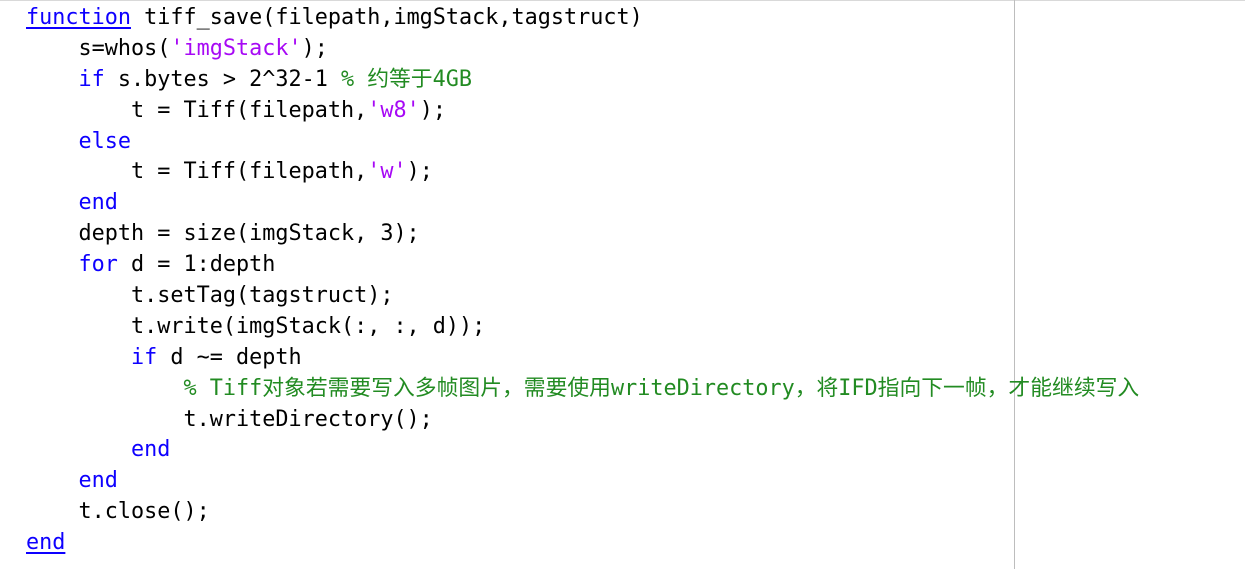 The height and width of the screenshot is (569, 1245). What do you see at coordinates (223, 234) in the screenshot?
I see `text-token: depth = size(imgStack, 3);` at bounding box center [223, 234].